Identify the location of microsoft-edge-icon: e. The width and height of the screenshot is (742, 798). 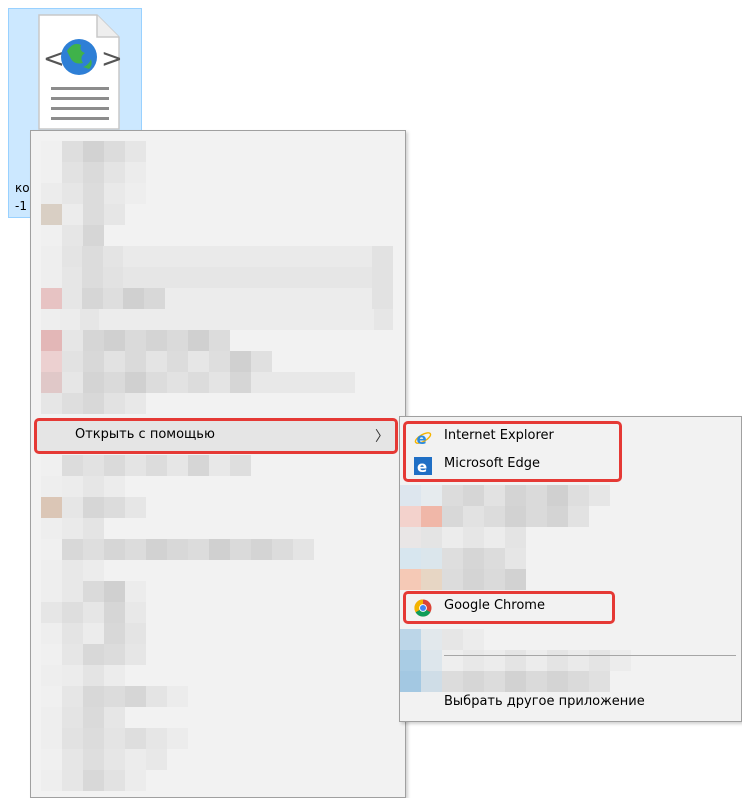
(423, 466).